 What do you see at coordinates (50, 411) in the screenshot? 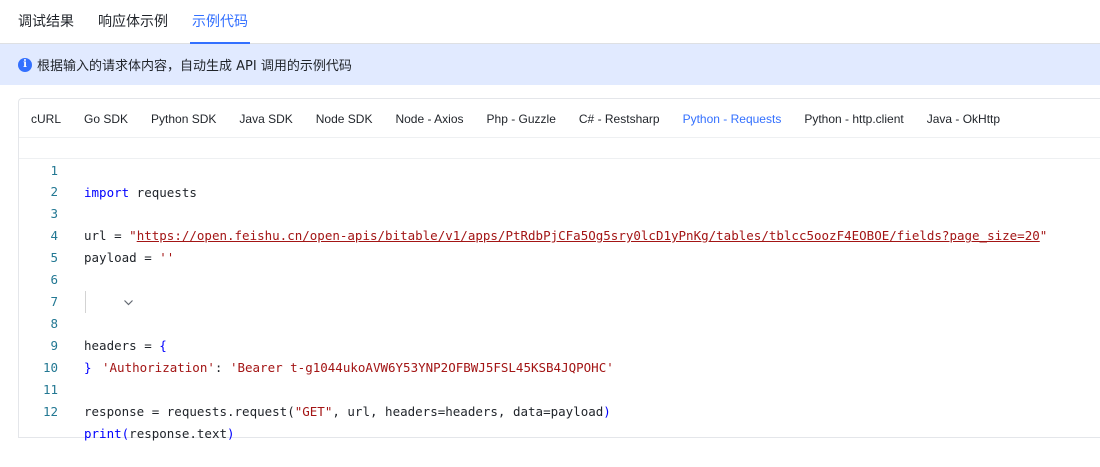
I see `line-number: 12` at bounding box center [50, 411].